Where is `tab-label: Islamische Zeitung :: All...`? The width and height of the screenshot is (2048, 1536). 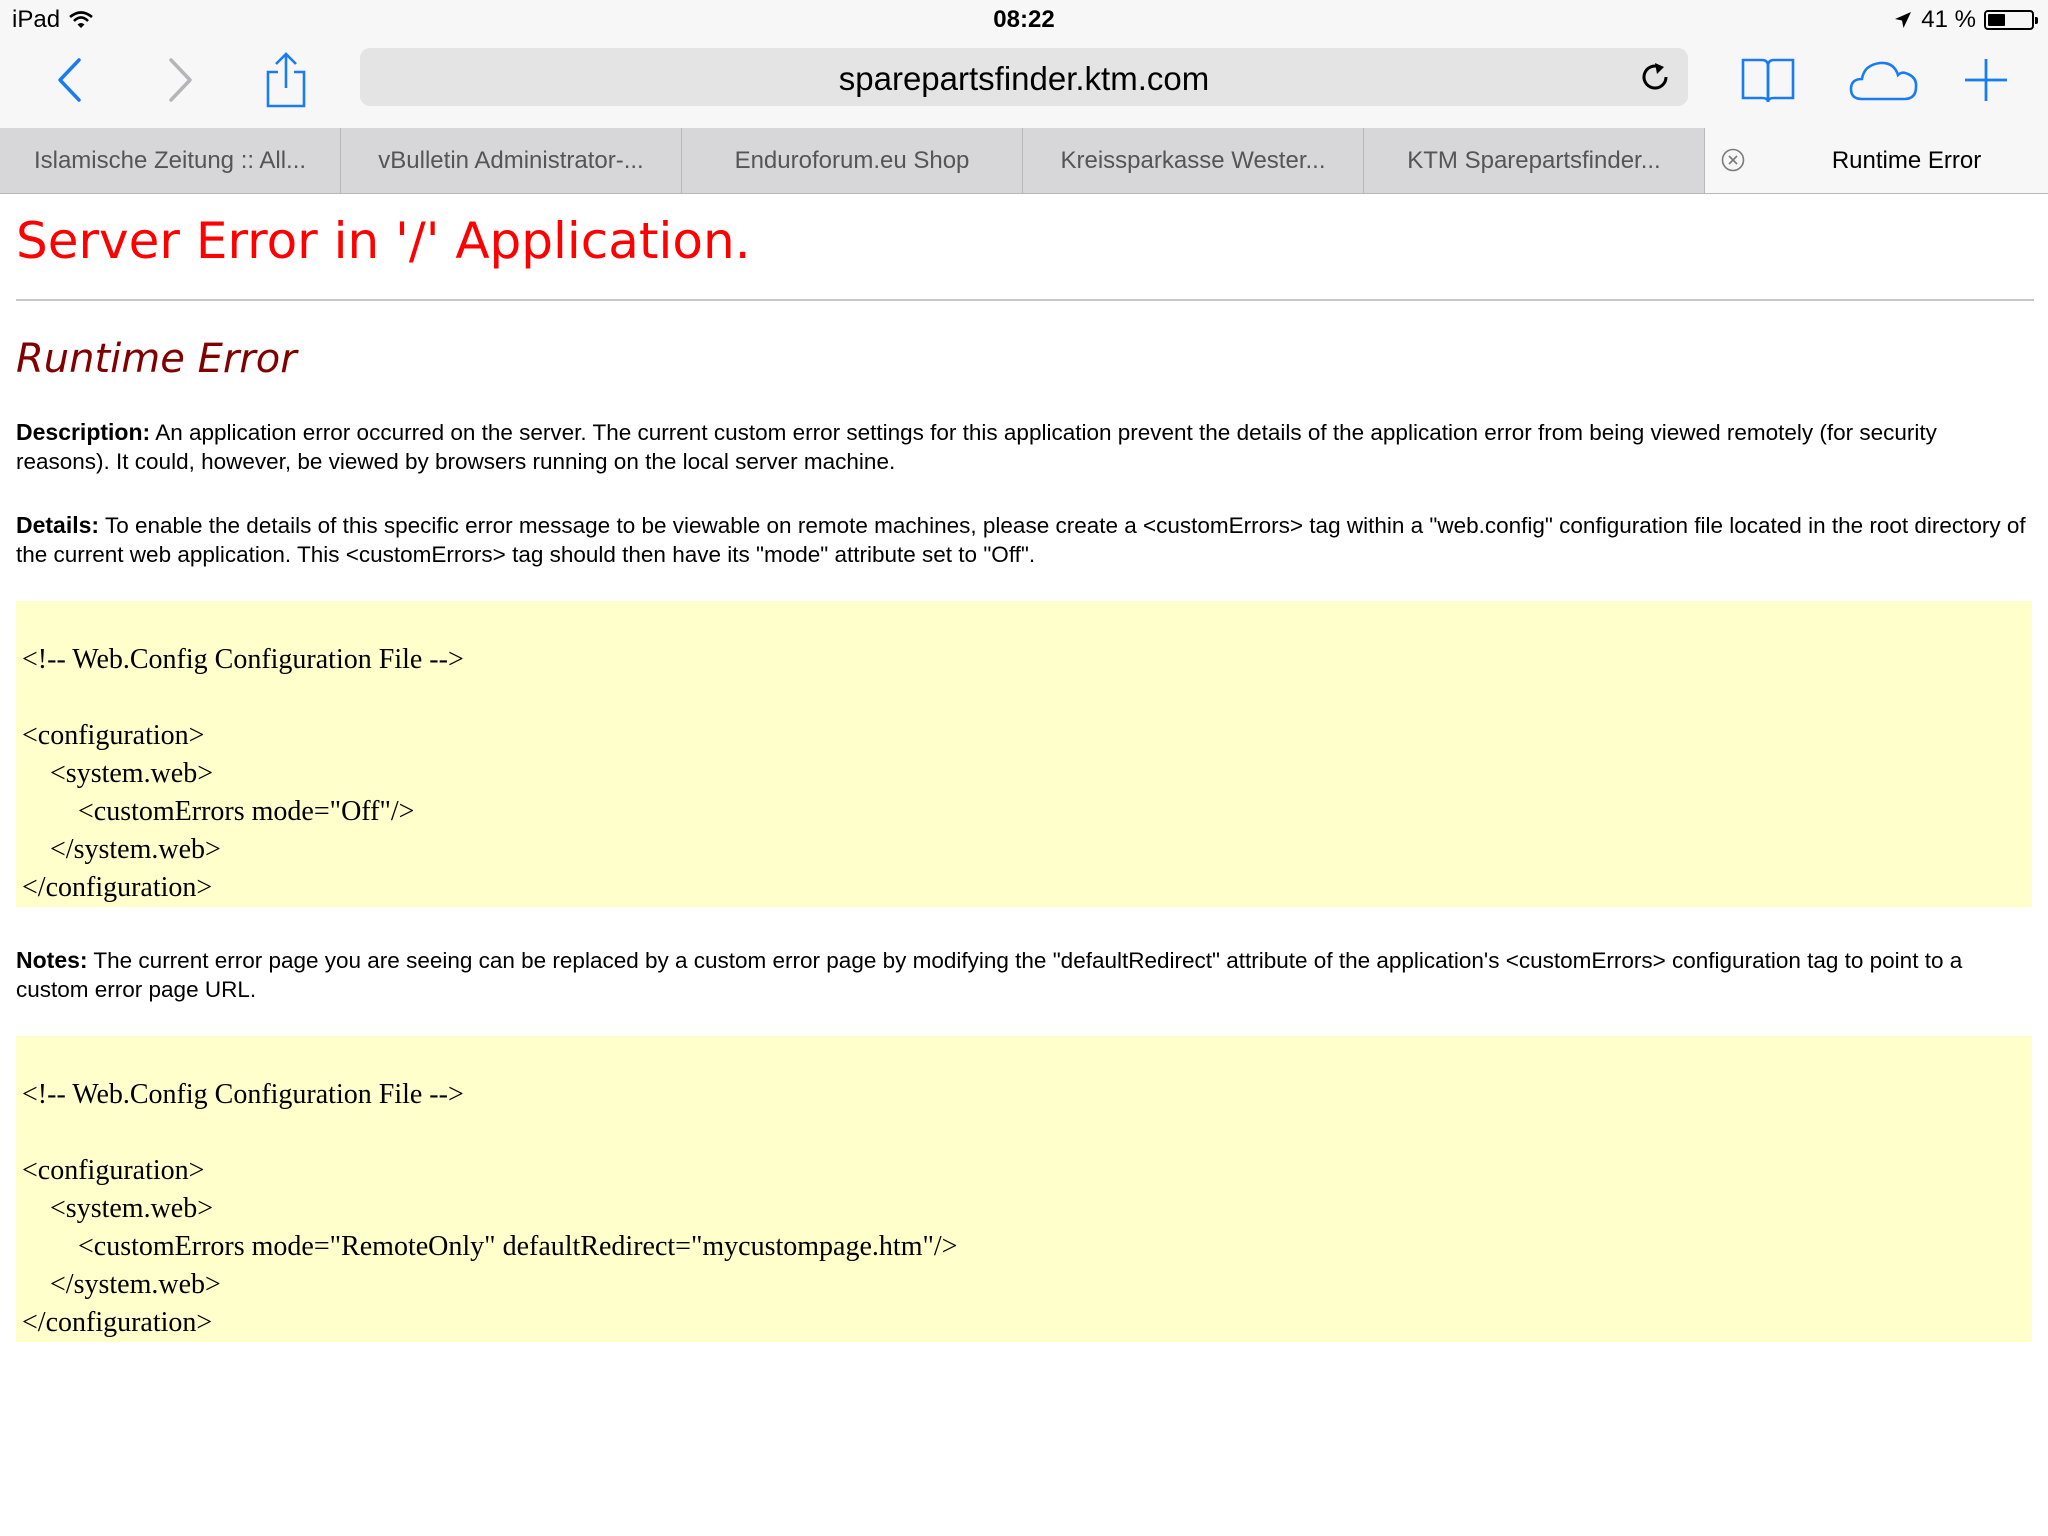 tab-label: Islamische Zeitung :: All... is located at coordinates (170, 160).